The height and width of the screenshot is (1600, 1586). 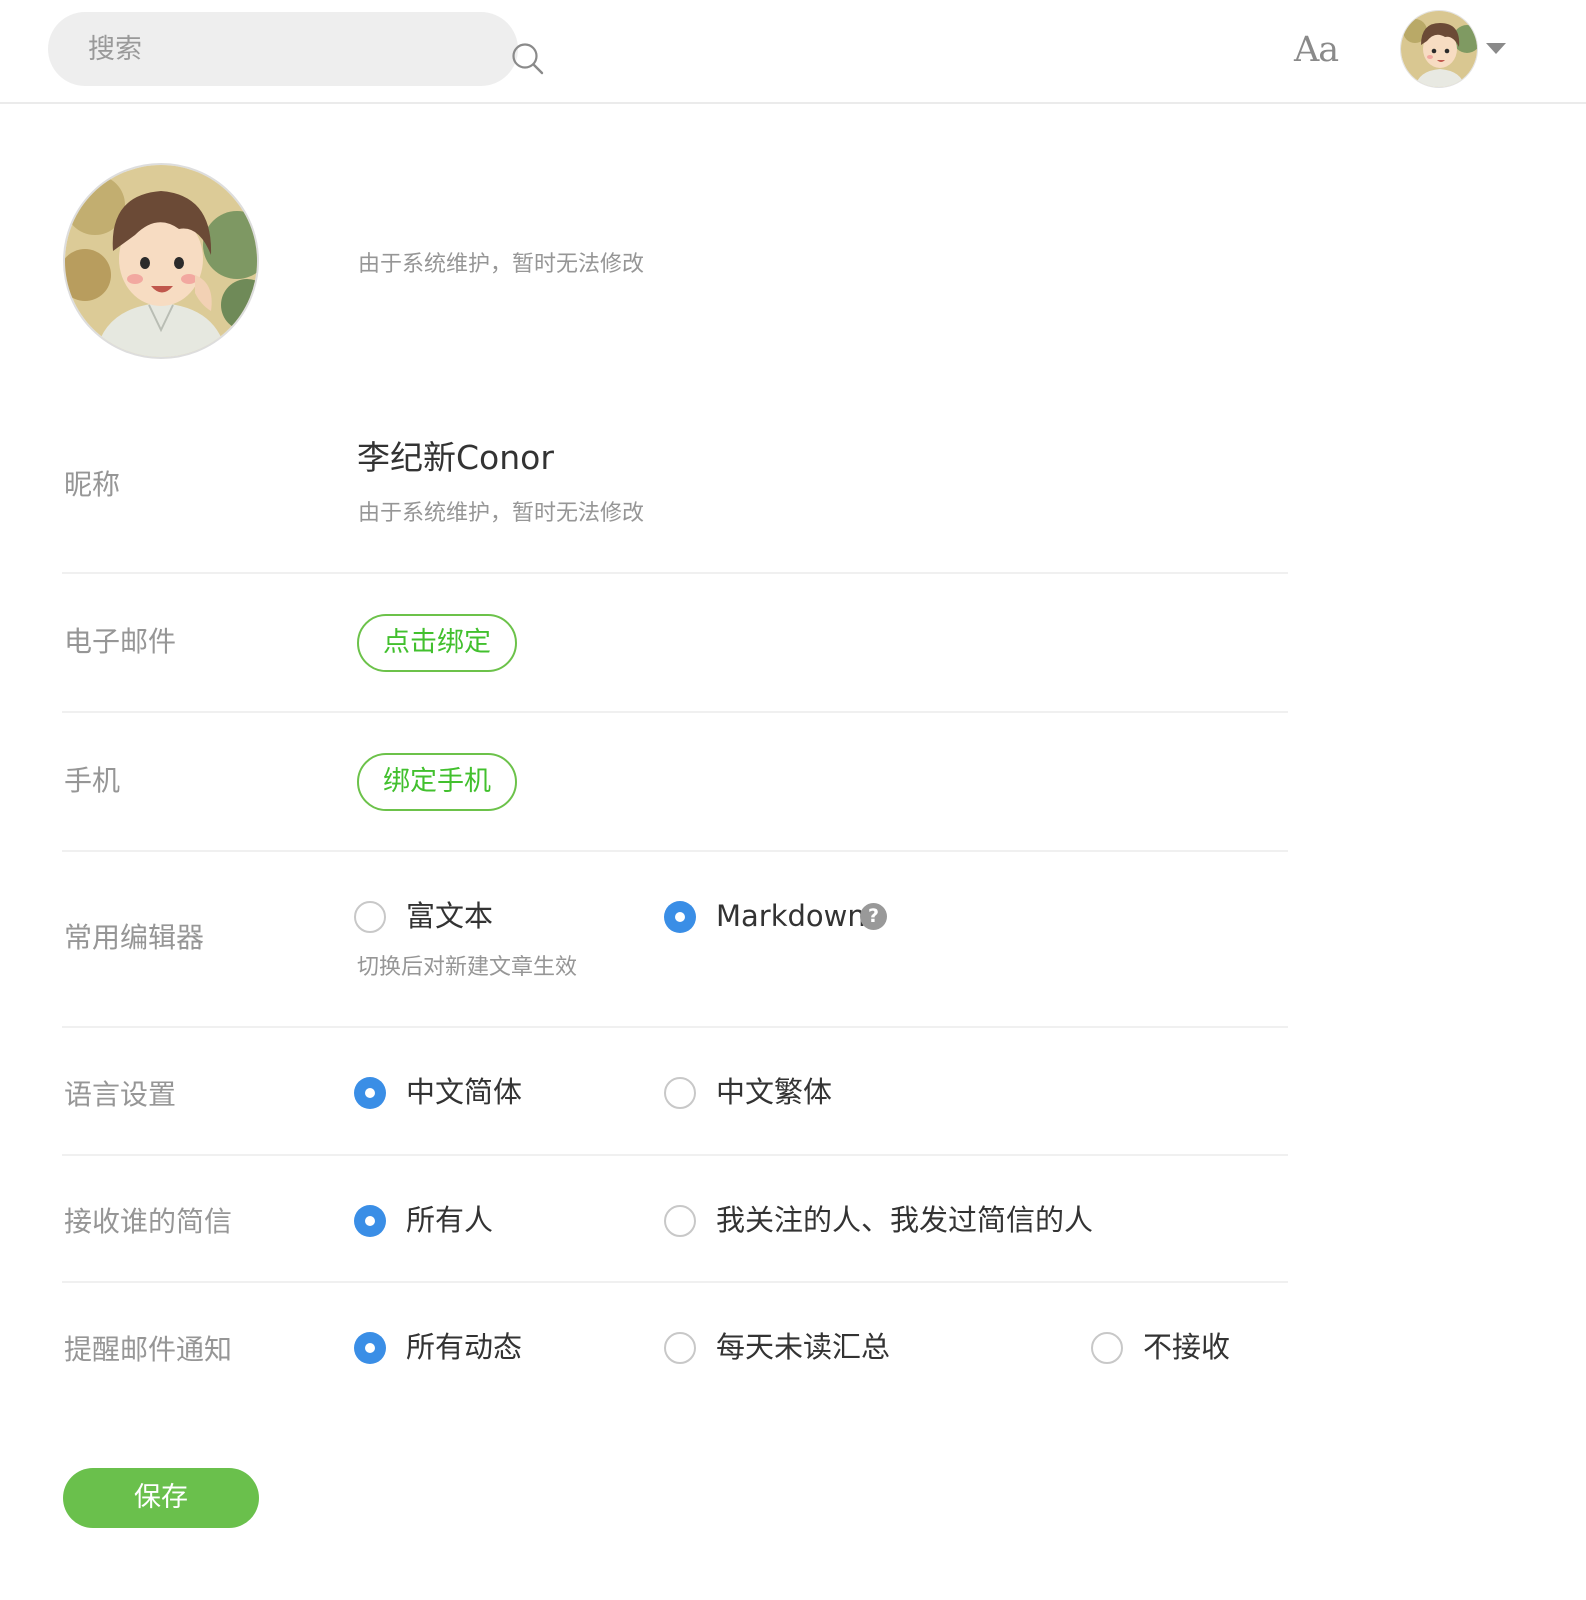 What do you see at coordinates (528, 59) in the screenshot?
I see `search-icon` at bounding box center [528, 59].